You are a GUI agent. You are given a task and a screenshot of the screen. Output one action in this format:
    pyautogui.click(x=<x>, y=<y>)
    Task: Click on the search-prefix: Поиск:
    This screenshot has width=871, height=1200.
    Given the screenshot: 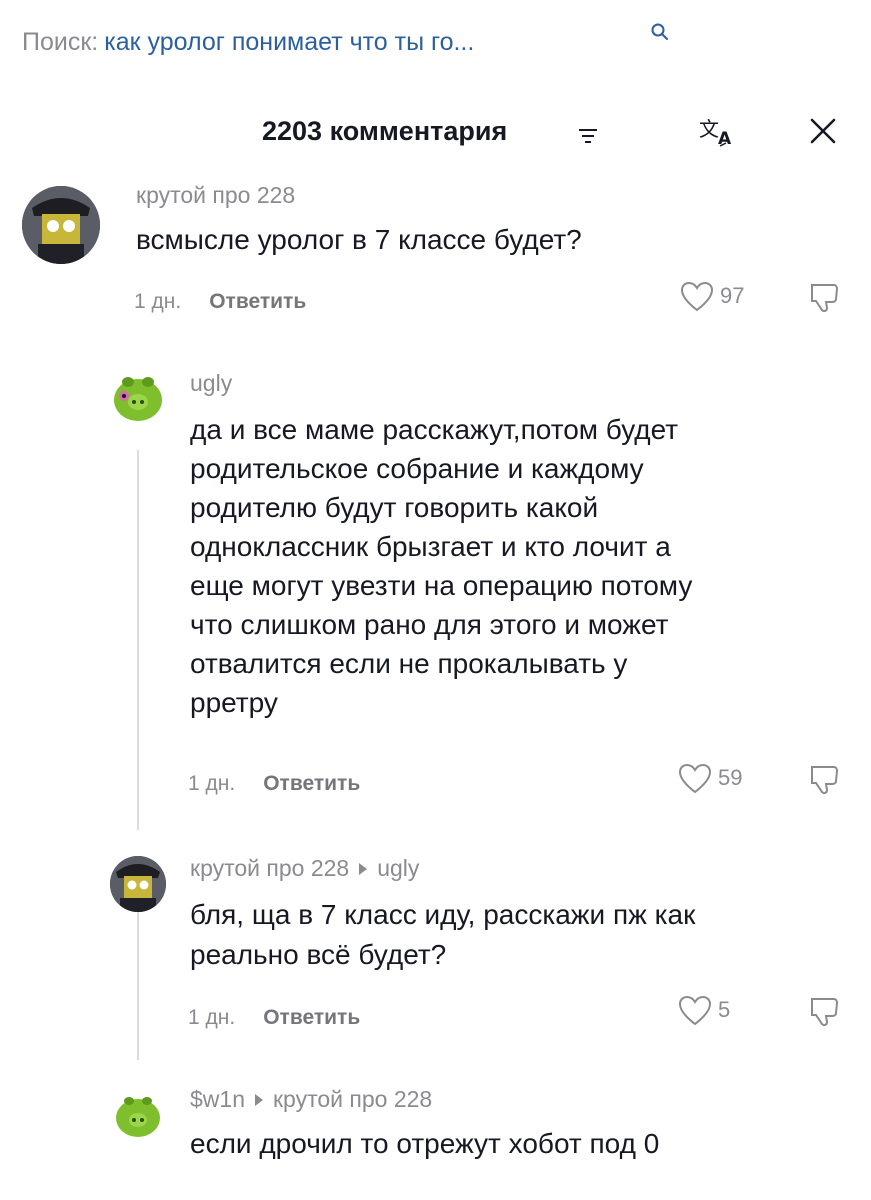 What is the action you would take?
    pyautogui.click(x=60, y=42)
    